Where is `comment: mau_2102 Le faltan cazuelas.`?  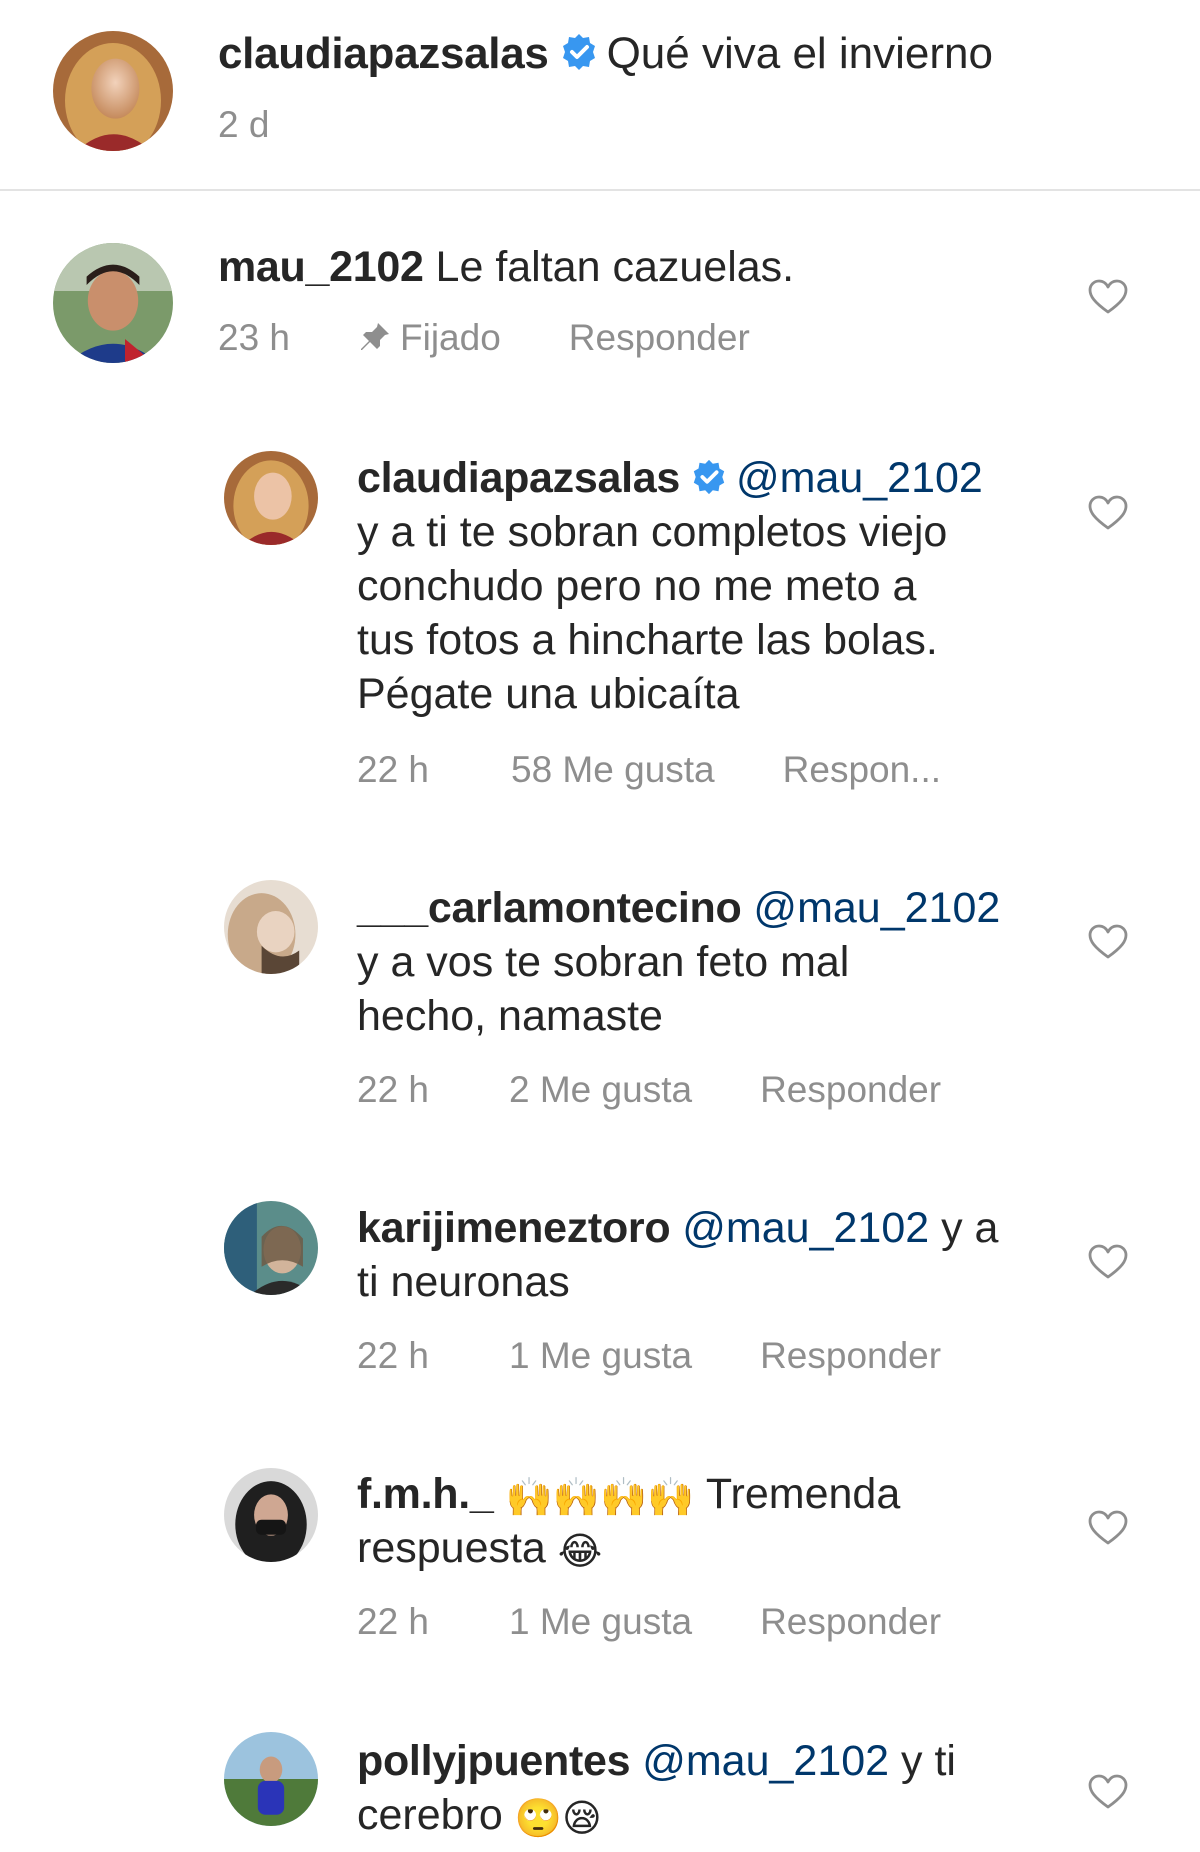 comment: mau_2102 Le faltan cazuelas. is located at coordinates (506, 267).